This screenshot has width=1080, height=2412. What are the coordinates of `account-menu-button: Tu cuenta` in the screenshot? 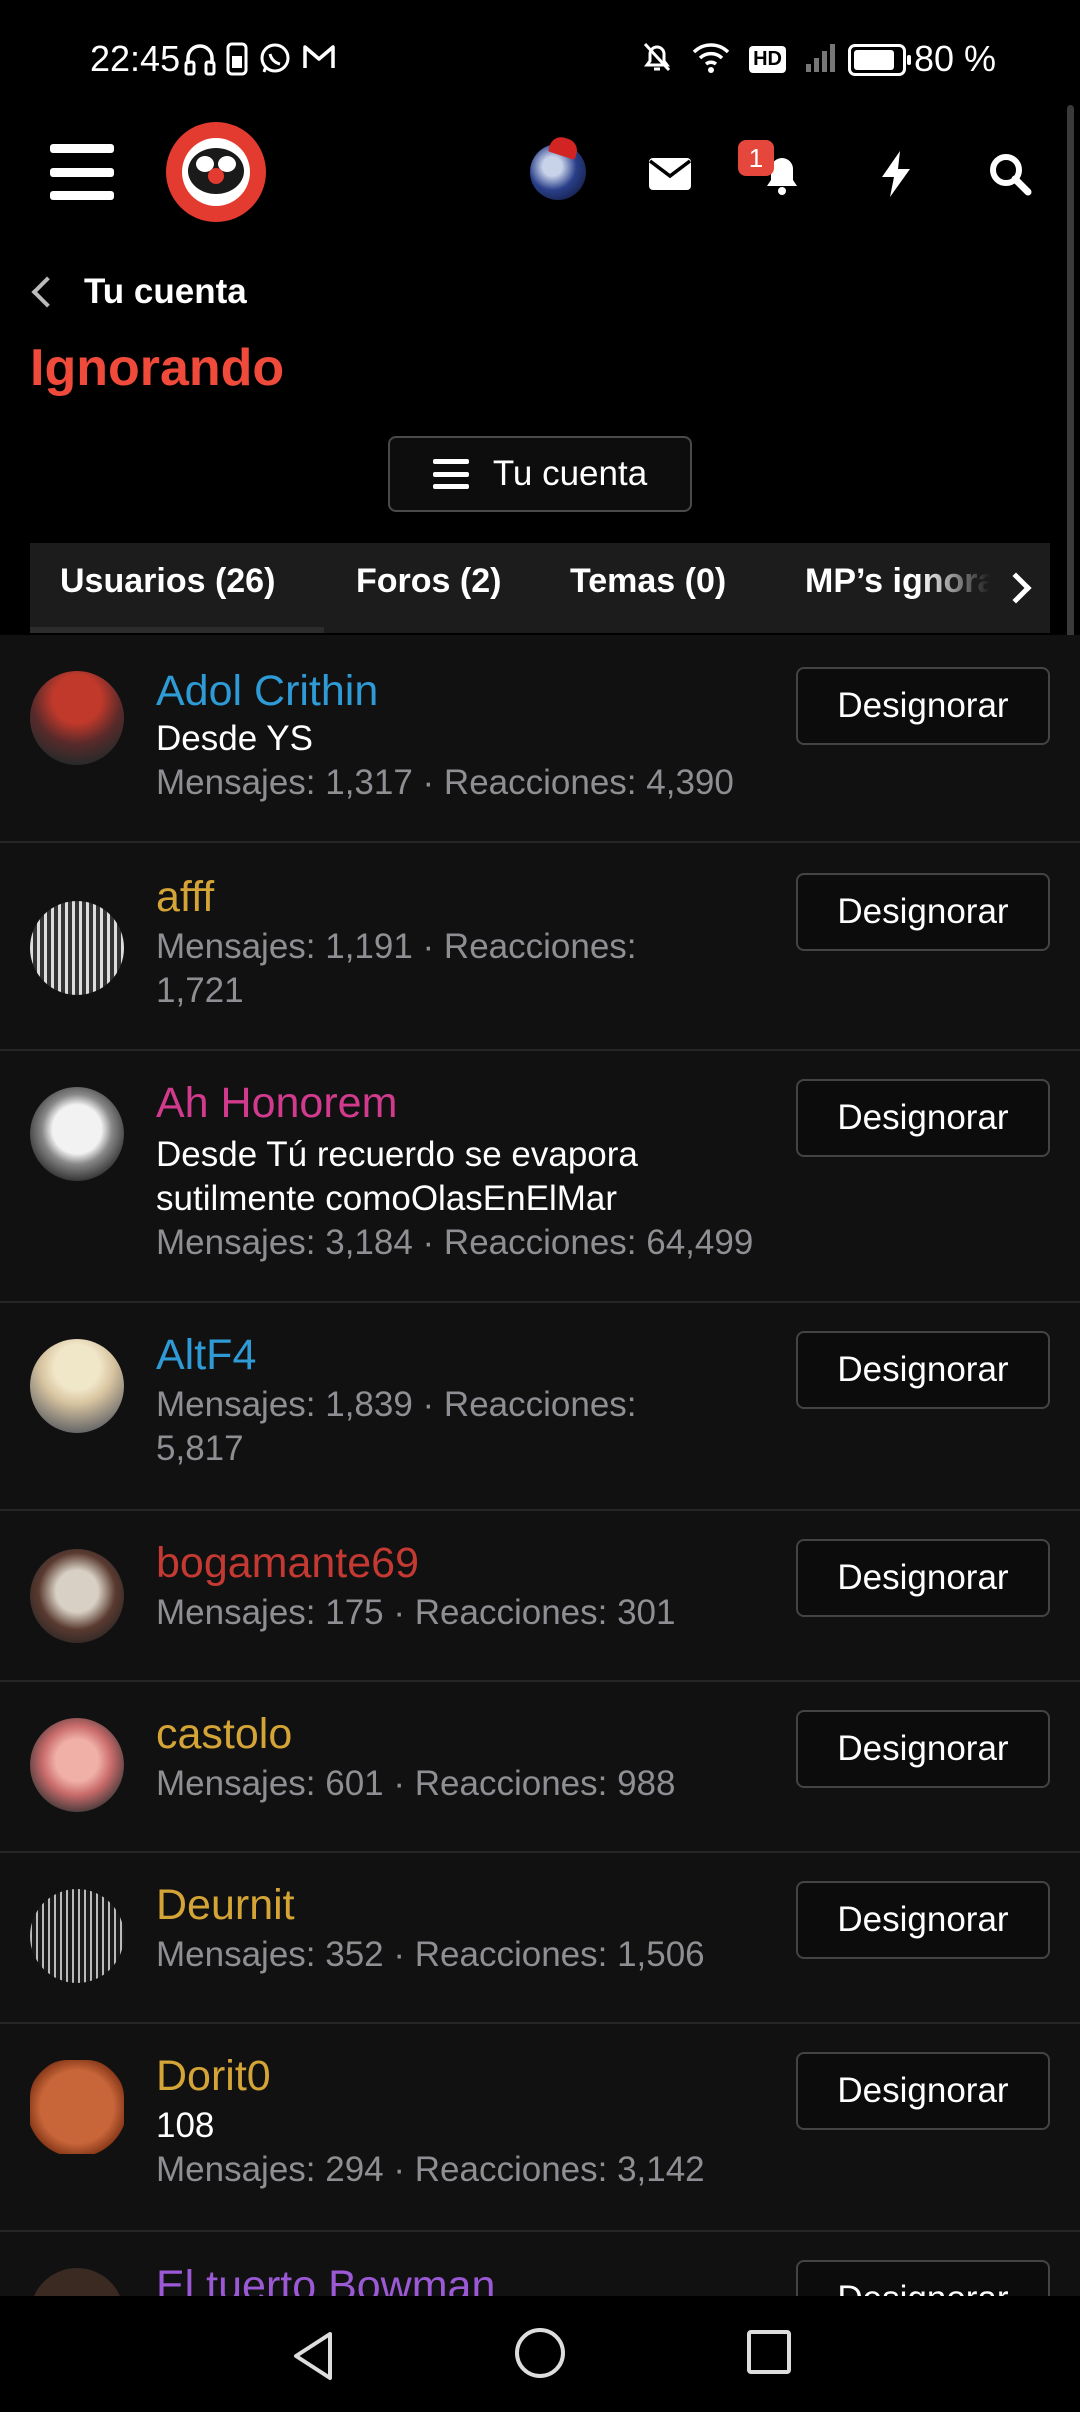 It's located at (540, 474).